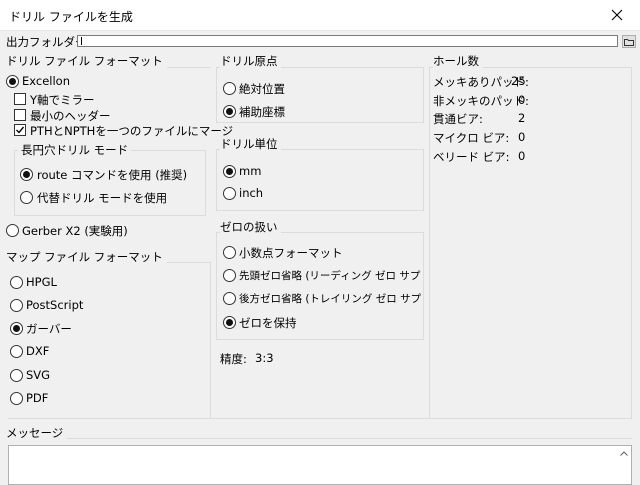  Describe the element at coordinates (471, 157) in the screenshot. I see `buried-vias-label: ベリード ビア:` at that location.